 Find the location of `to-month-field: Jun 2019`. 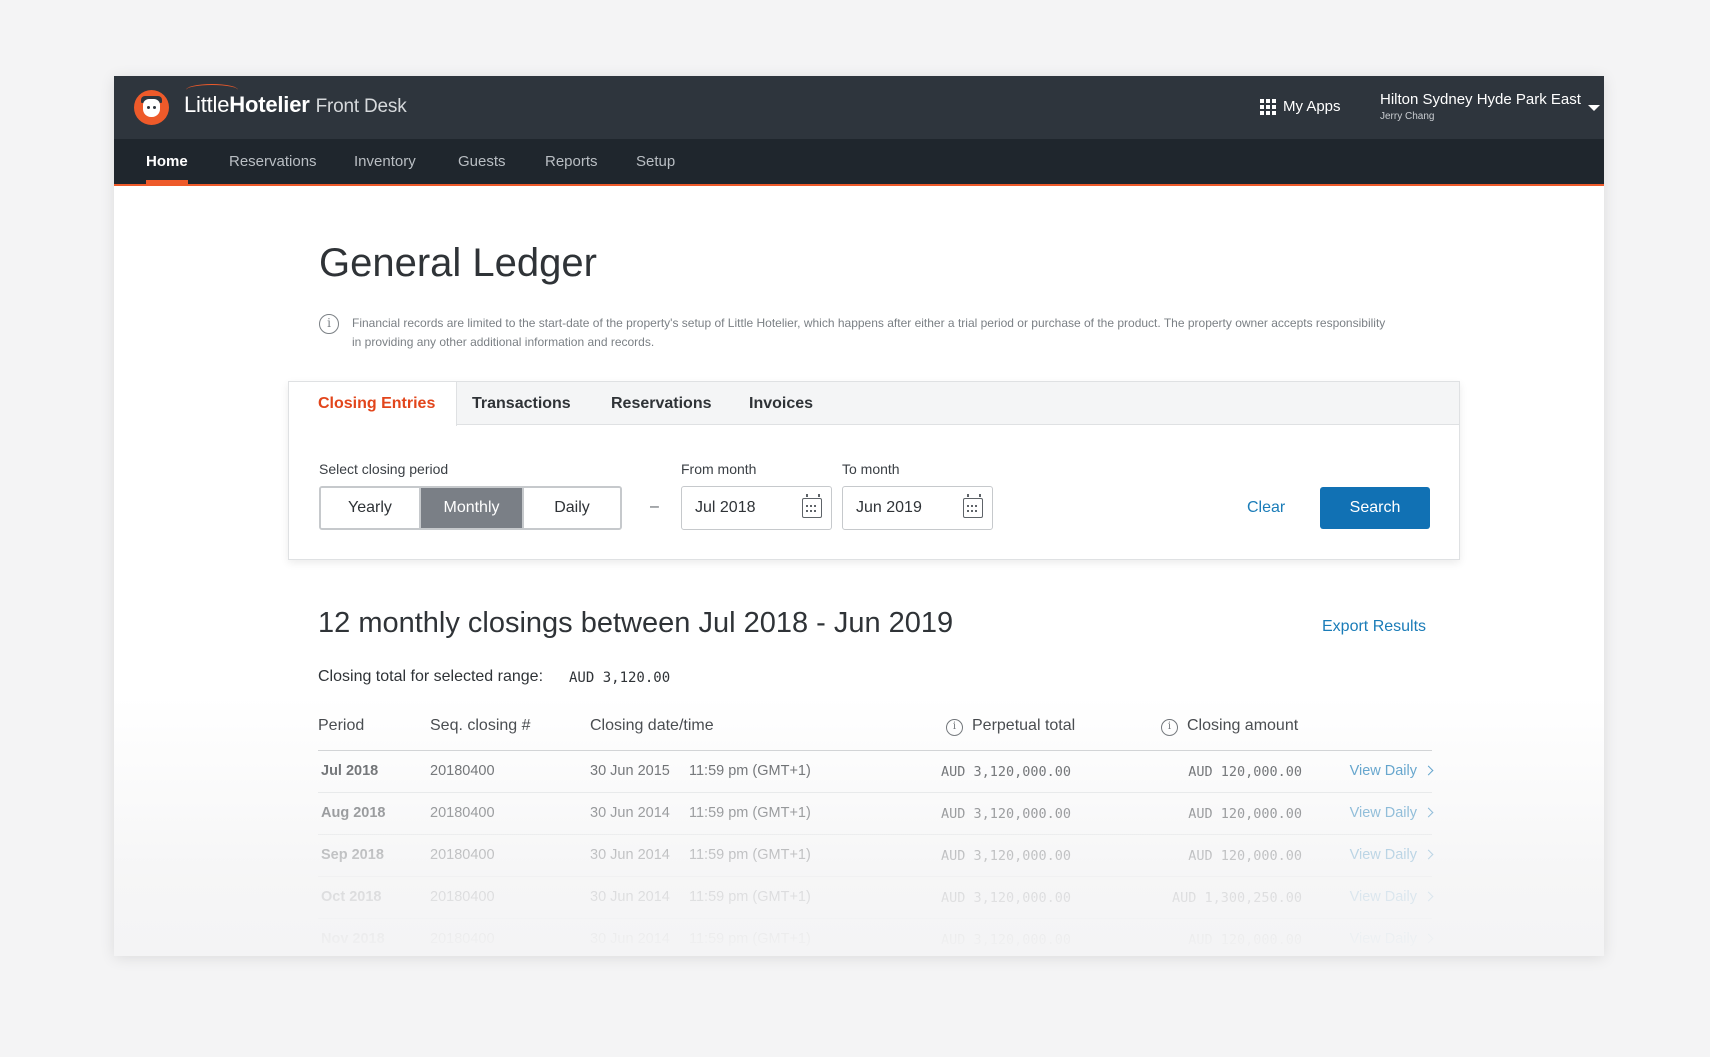

to-month-field: Jun 2019 is located at coordinates (917, 508).